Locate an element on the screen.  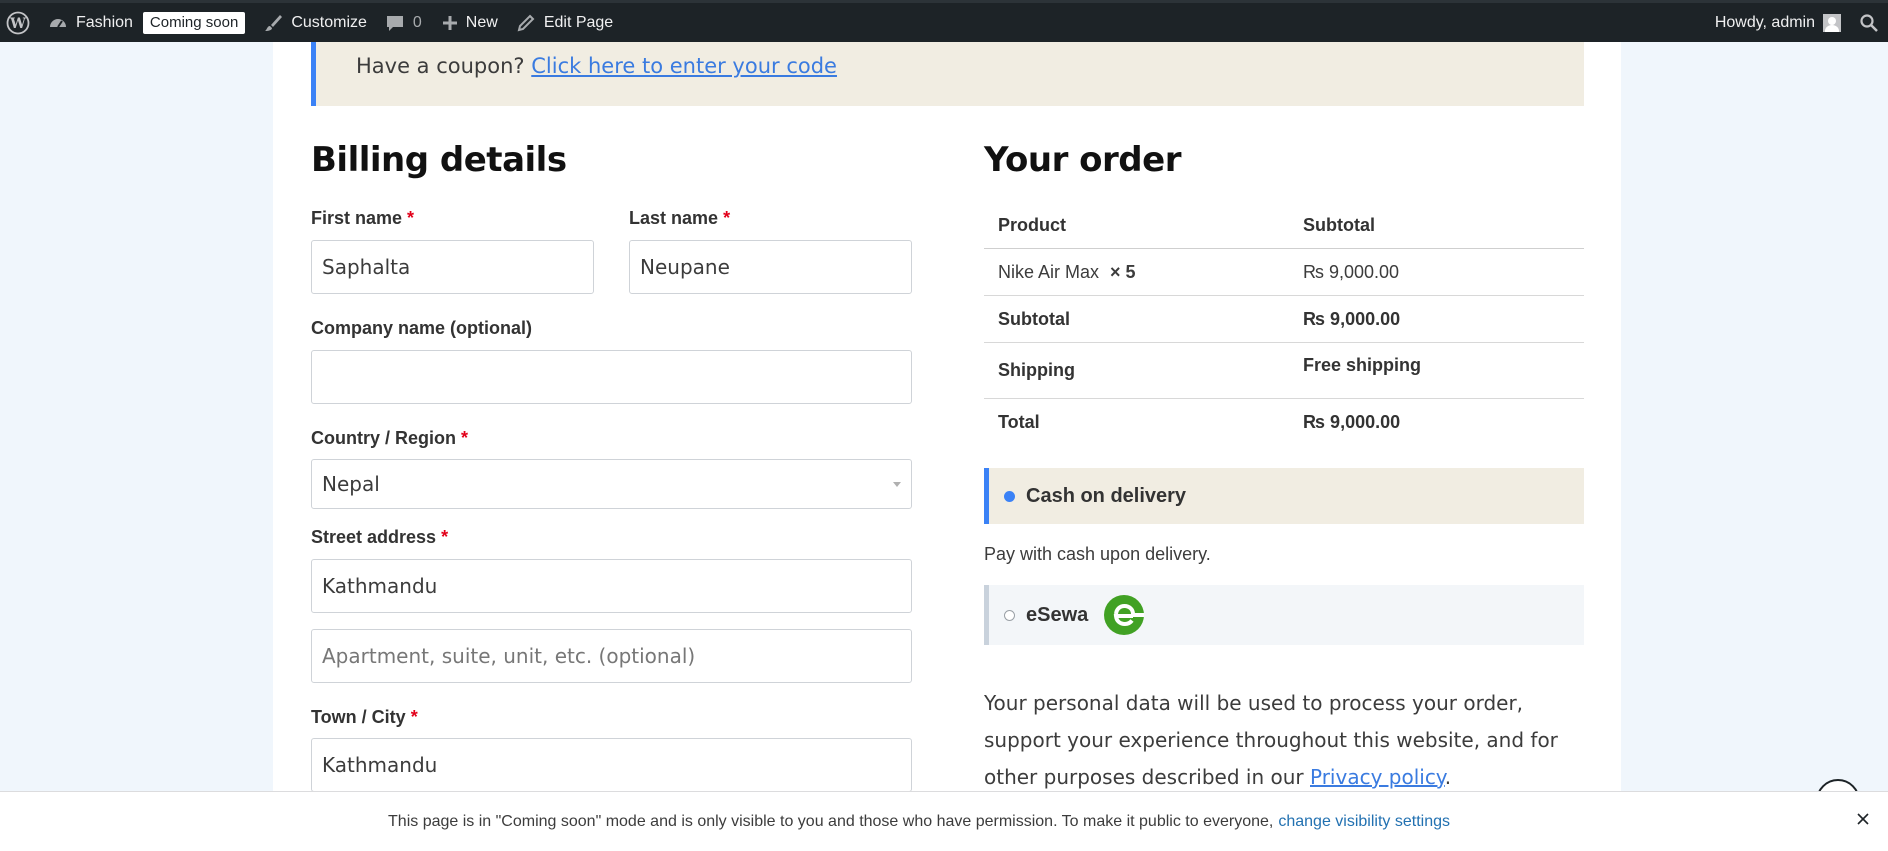
privacy-period: . is located at coordinates (1448, 777).